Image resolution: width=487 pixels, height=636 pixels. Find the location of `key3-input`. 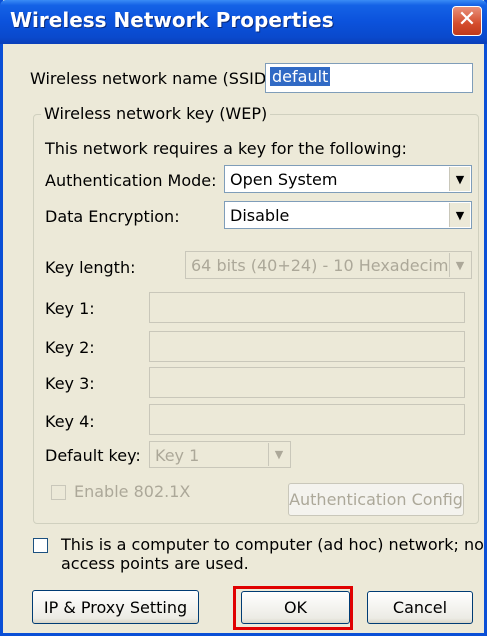

key3-input is located at coordinates (307, 382).